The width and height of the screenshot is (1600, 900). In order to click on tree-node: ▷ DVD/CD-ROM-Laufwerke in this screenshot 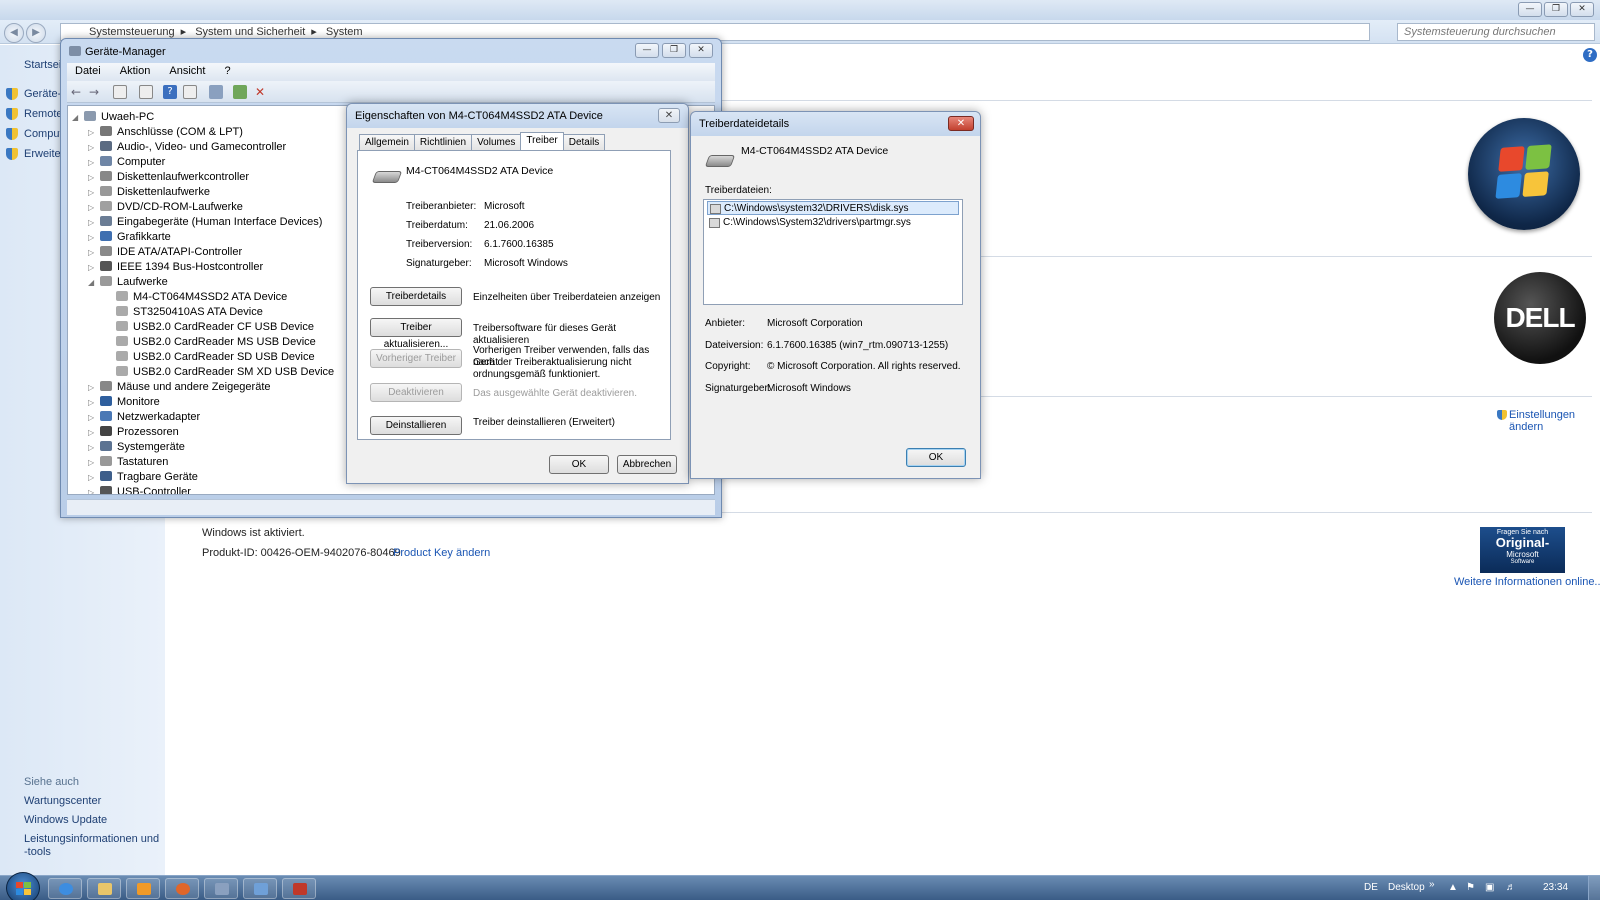, I will do `click(165, 207)`.